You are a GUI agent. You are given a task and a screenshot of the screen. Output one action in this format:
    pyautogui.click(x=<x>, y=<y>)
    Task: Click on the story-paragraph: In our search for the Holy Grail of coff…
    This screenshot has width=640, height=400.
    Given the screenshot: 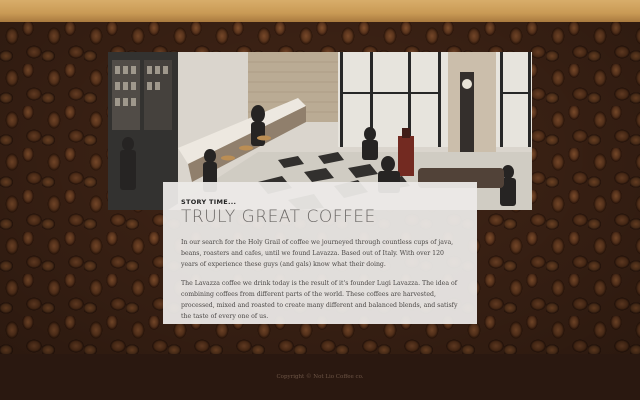 What is the action you would take?
    pyautogui.click(x=317, y=253)
    